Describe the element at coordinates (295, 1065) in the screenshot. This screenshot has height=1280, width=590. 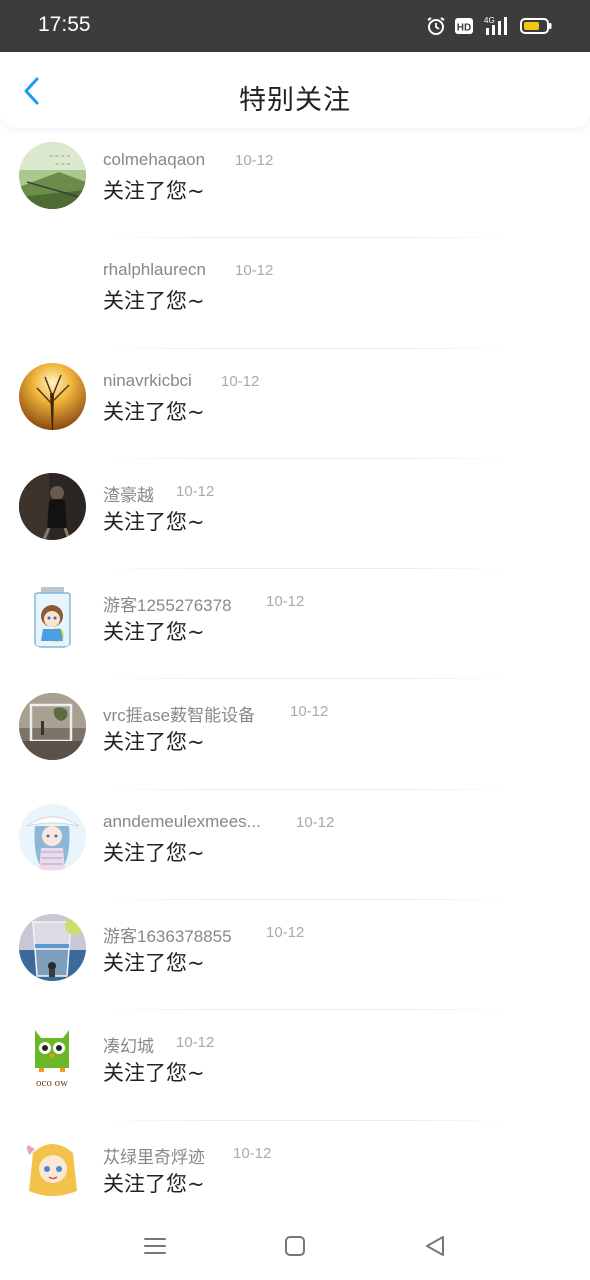
I see `list-item: oco ow 凑幻城 10-12 关注了您~` at that location.